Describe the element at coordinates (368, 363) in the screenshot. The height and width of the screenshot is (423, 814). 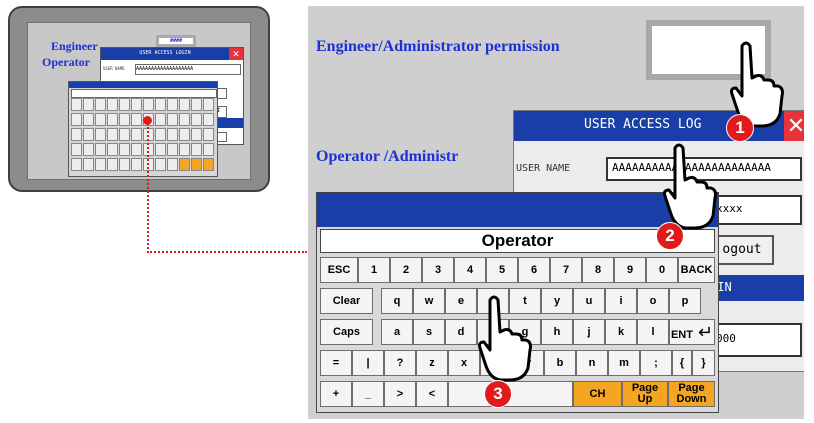
I see `key-pipe: |` at that location.